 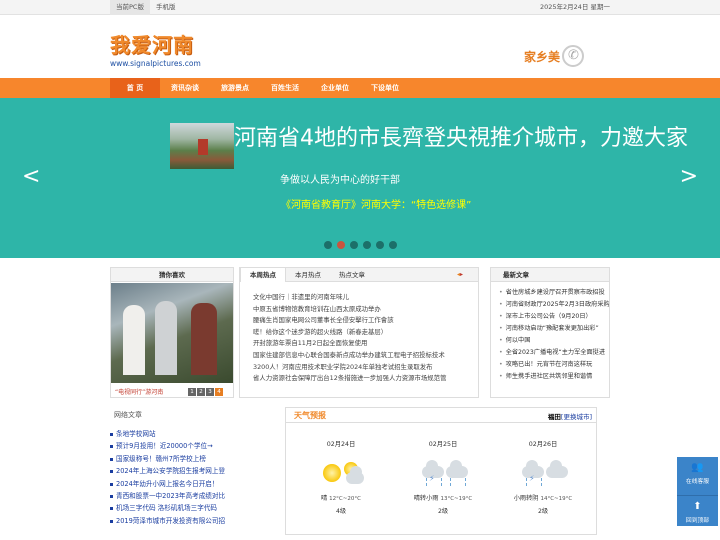 I want to click on list-item: 文化中国行｜非遗里的河南年味儿, so click(x=365, y=298).